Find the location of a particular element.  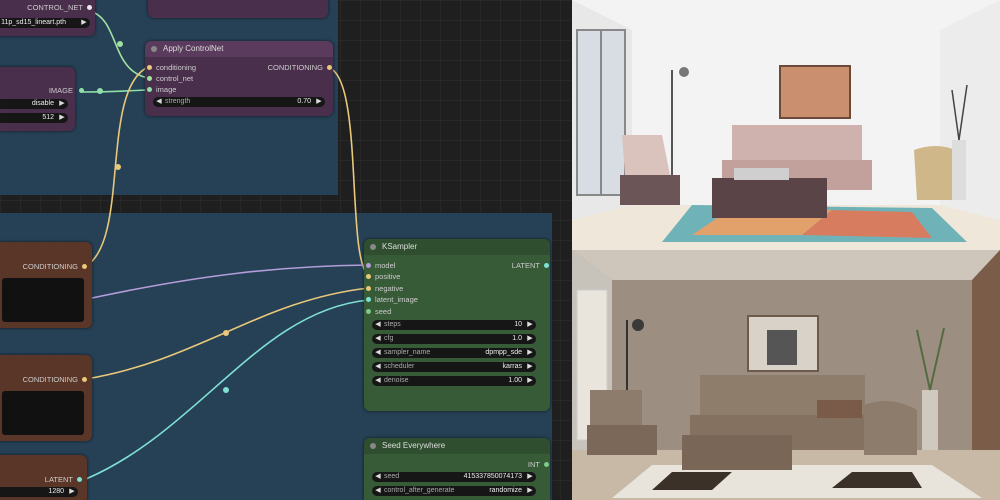

steps-widget: ◀ steps 10 ▶ is located at coordinates (454, 325).